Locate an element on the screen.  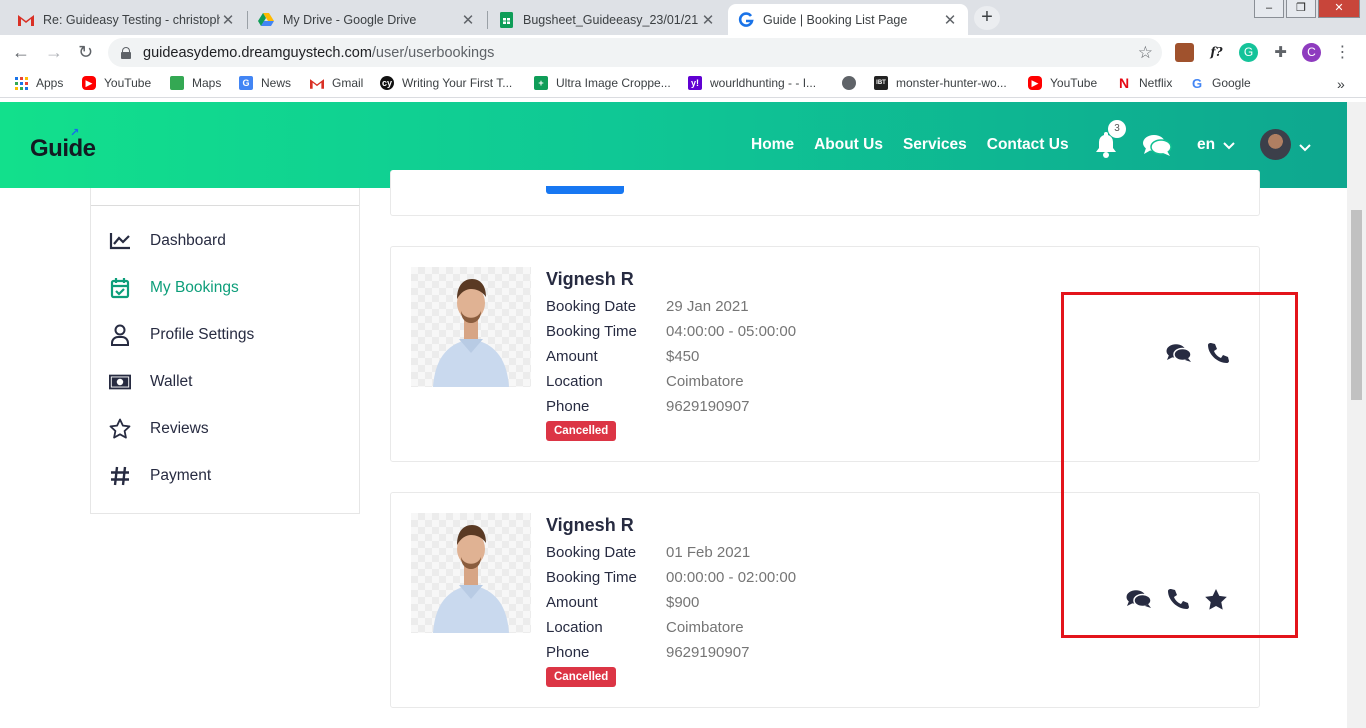
sidebar-item-label: Wallet is located at coordinates (171, 381).